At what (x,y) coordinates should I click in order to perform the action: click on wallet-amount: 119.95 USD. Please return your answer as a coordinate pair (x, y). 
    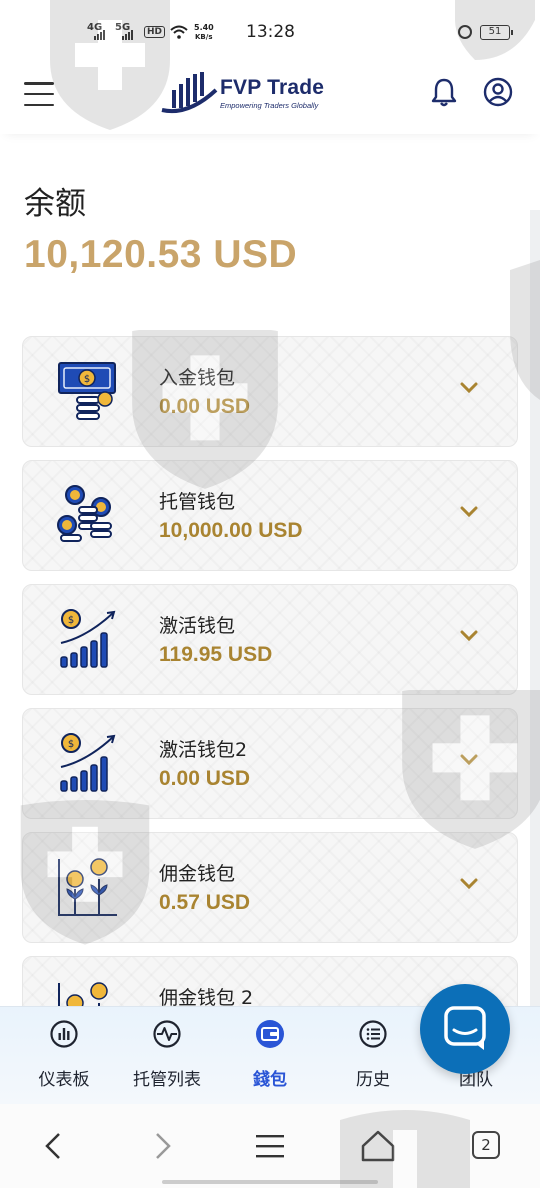
    Looking at the image, I should click on (216, 654).